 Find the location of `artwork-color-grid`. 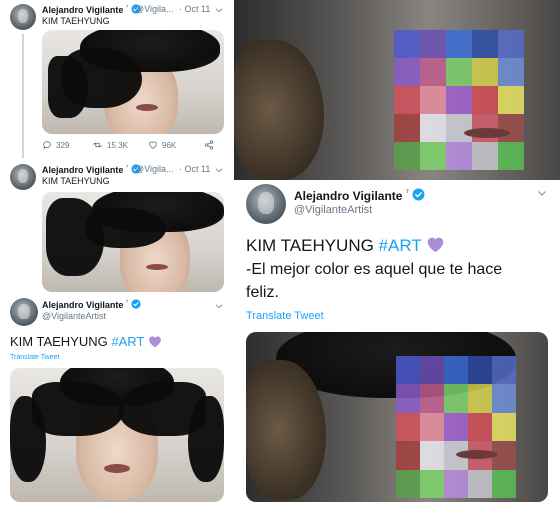

artwork-color-grid is located at coordinates (459, 100).